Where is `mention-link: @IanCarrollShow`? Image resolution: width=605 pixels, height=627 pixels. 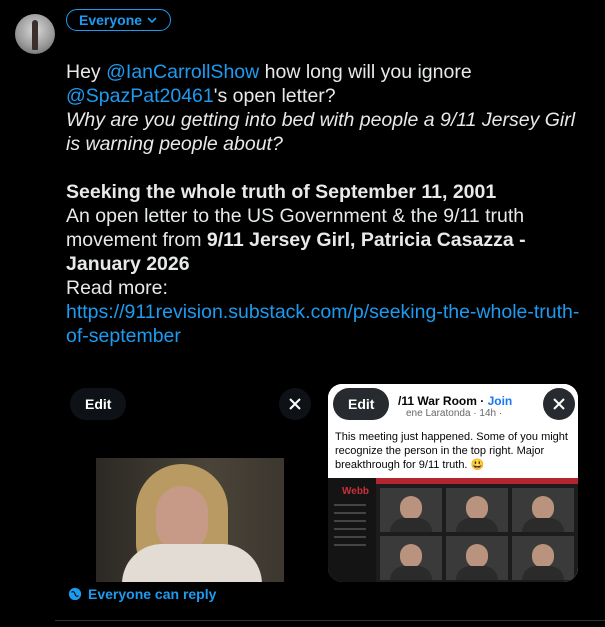 mention-link: @IanCarrollShow is located at coordinates (182, 72).